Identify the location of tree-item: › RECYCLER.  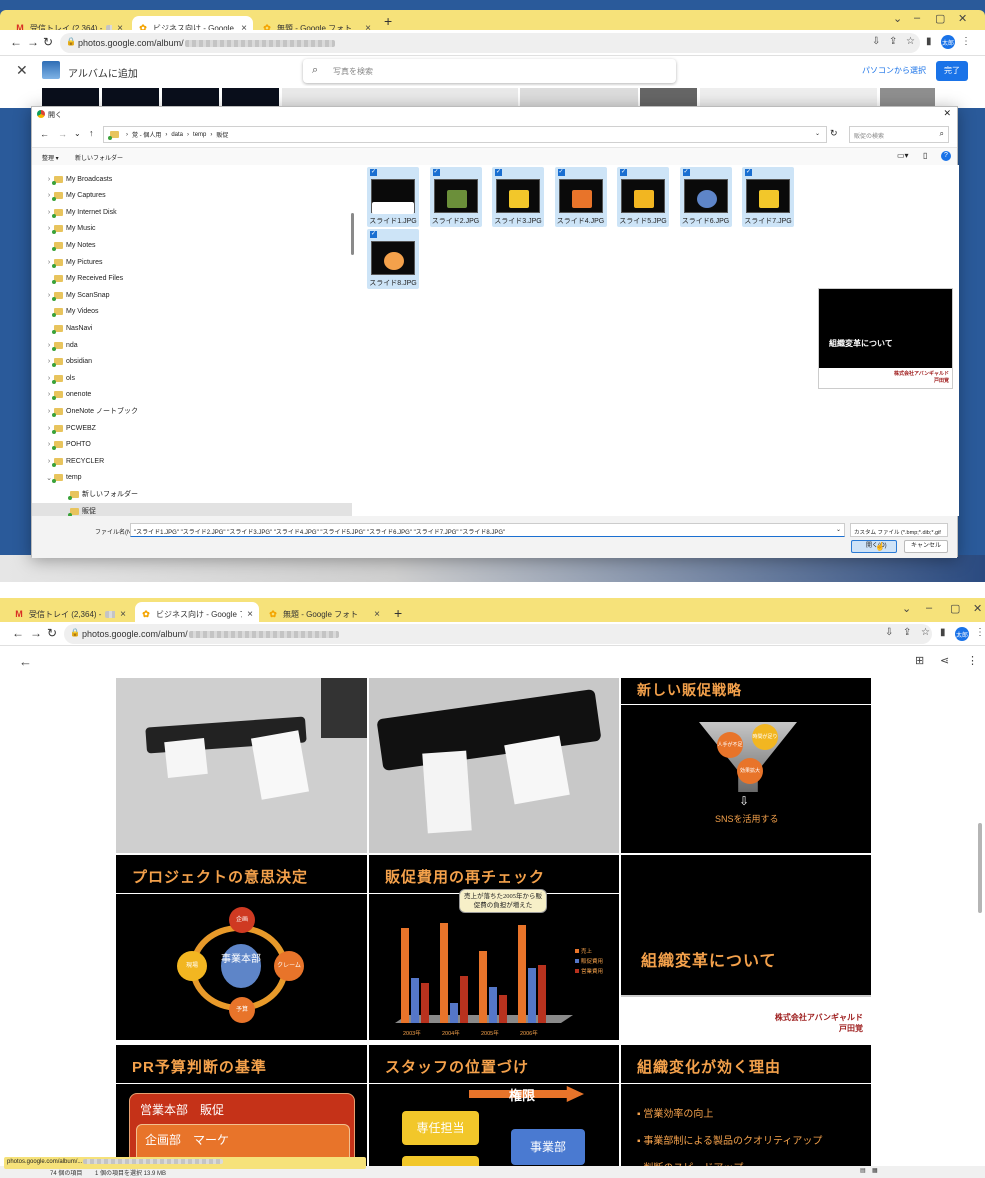
(192, 461).